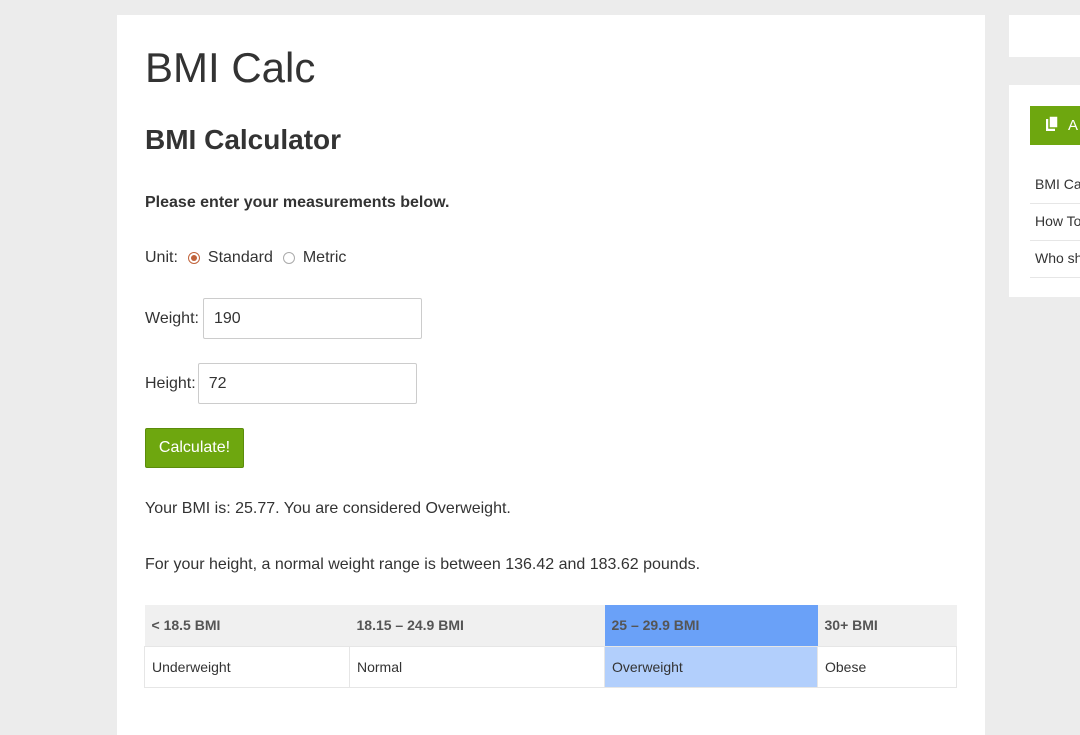 This screenshot has height=735, width=1080. I want to click on instructions-text: Please enter your measurements below., so click(297, 202).